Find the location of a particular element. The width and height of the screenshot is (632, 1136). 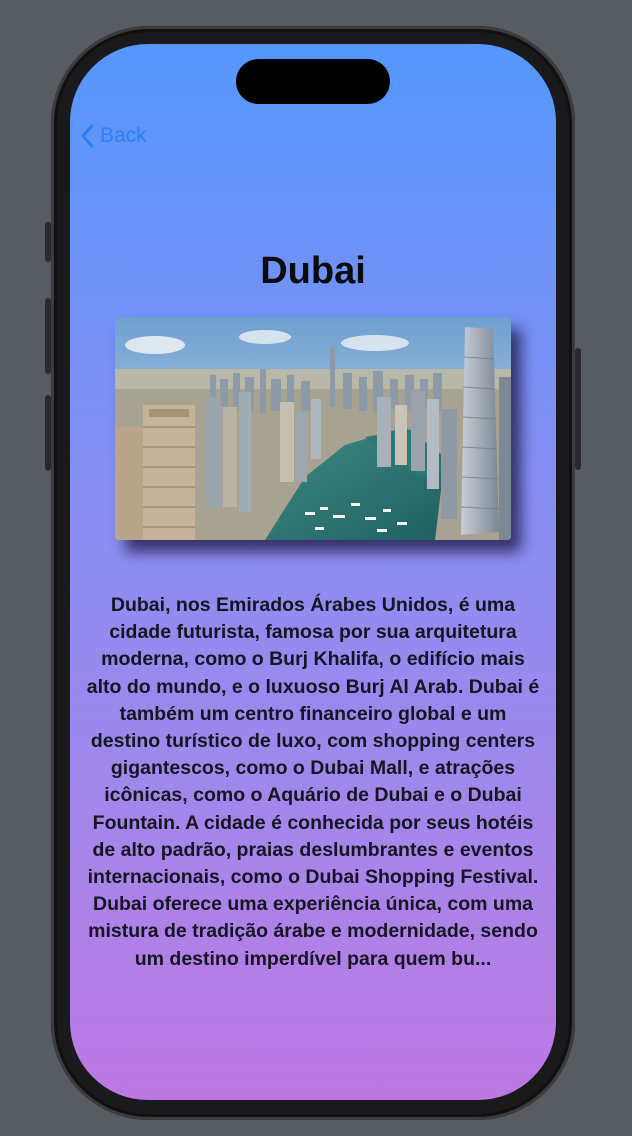

power-button is located at coordinates (578, 409).